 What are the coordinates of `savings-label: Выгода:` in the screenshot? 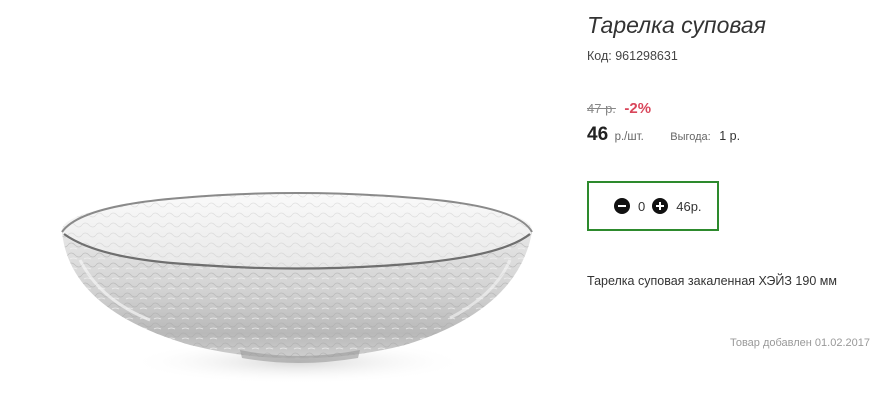 It's located at (690, 137).